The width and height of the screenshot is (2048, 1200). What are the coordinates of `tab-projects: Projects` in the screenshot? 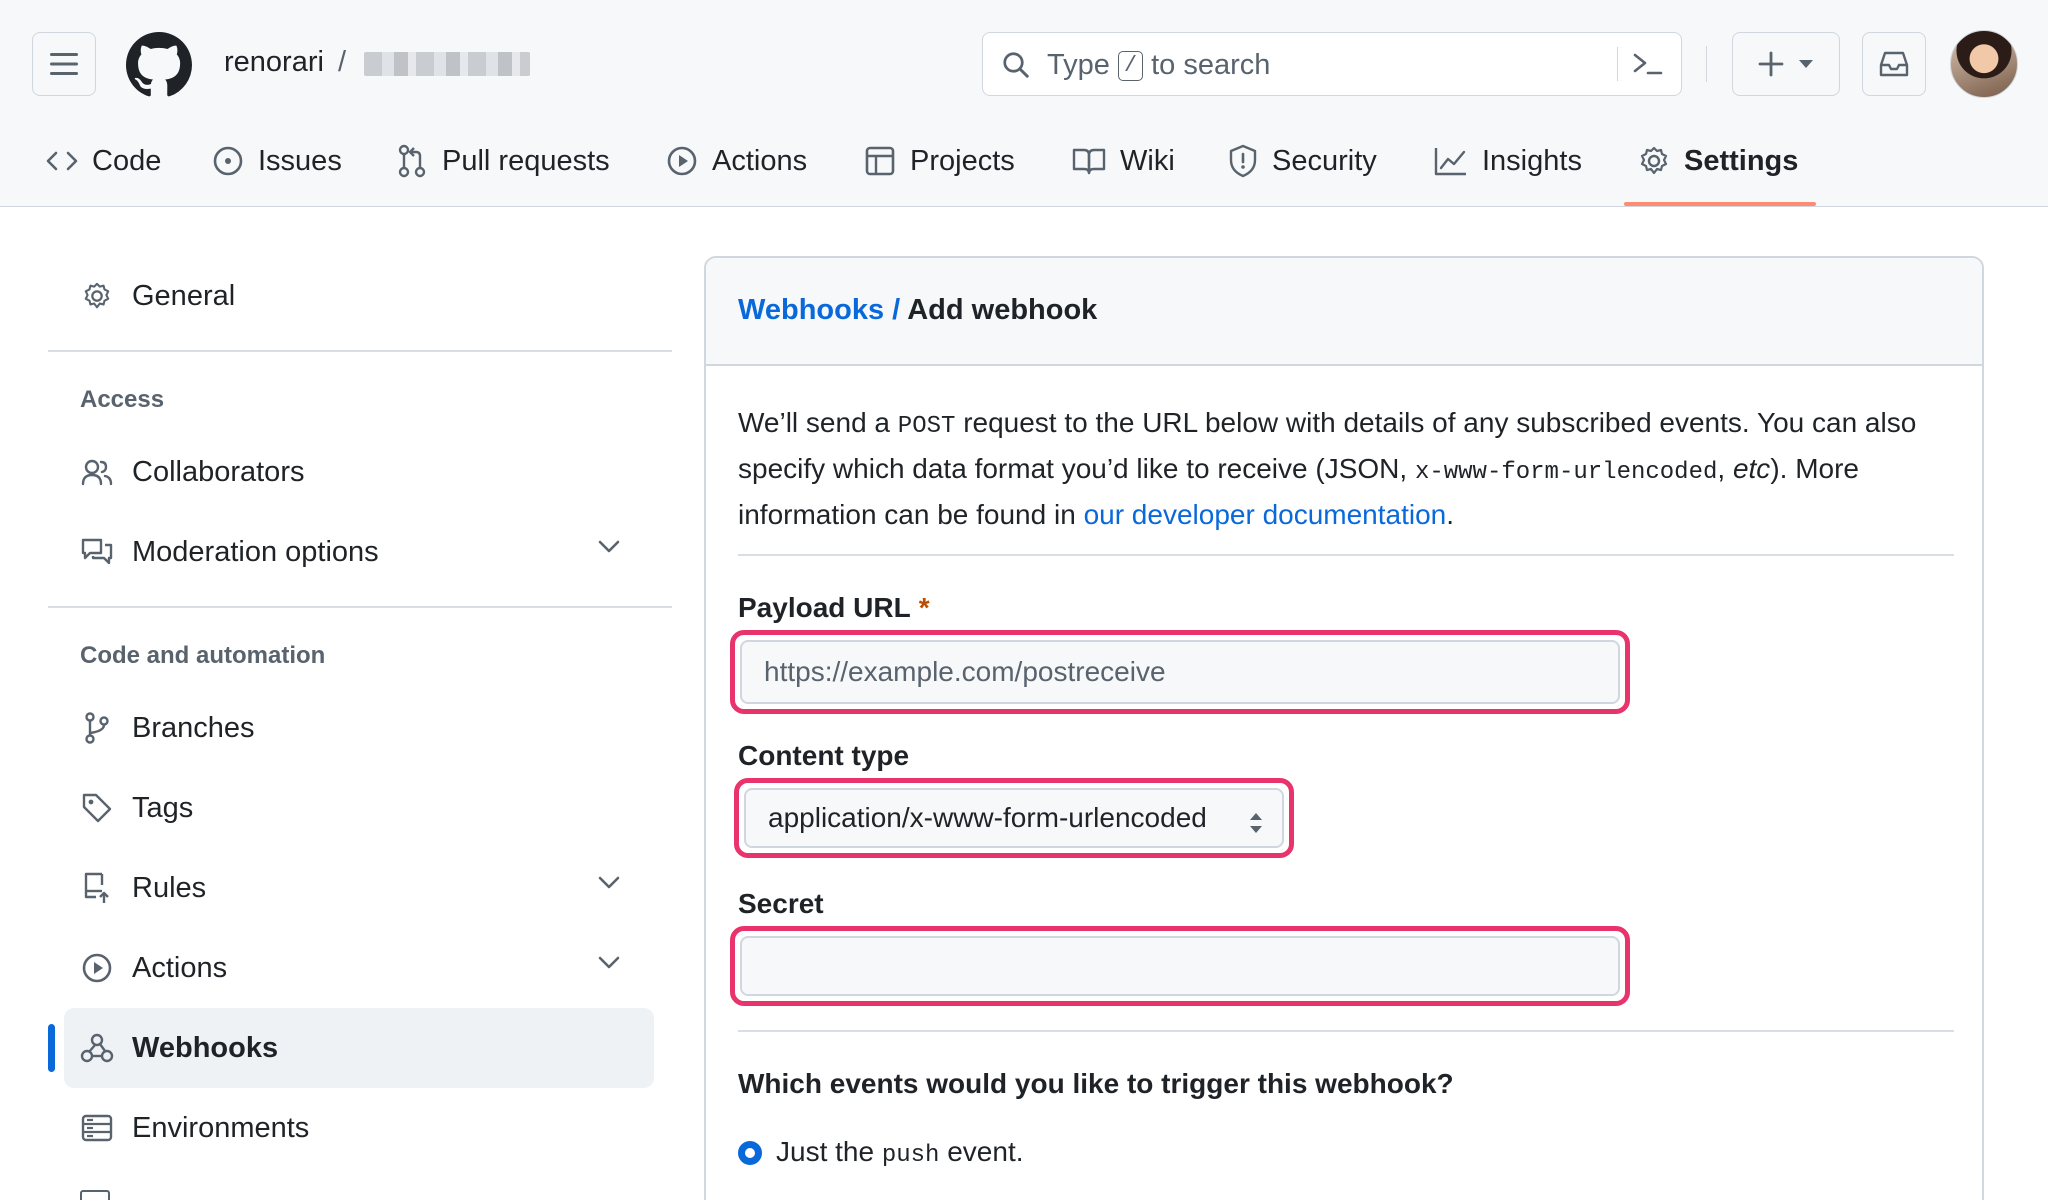 It's located at (939, 161).